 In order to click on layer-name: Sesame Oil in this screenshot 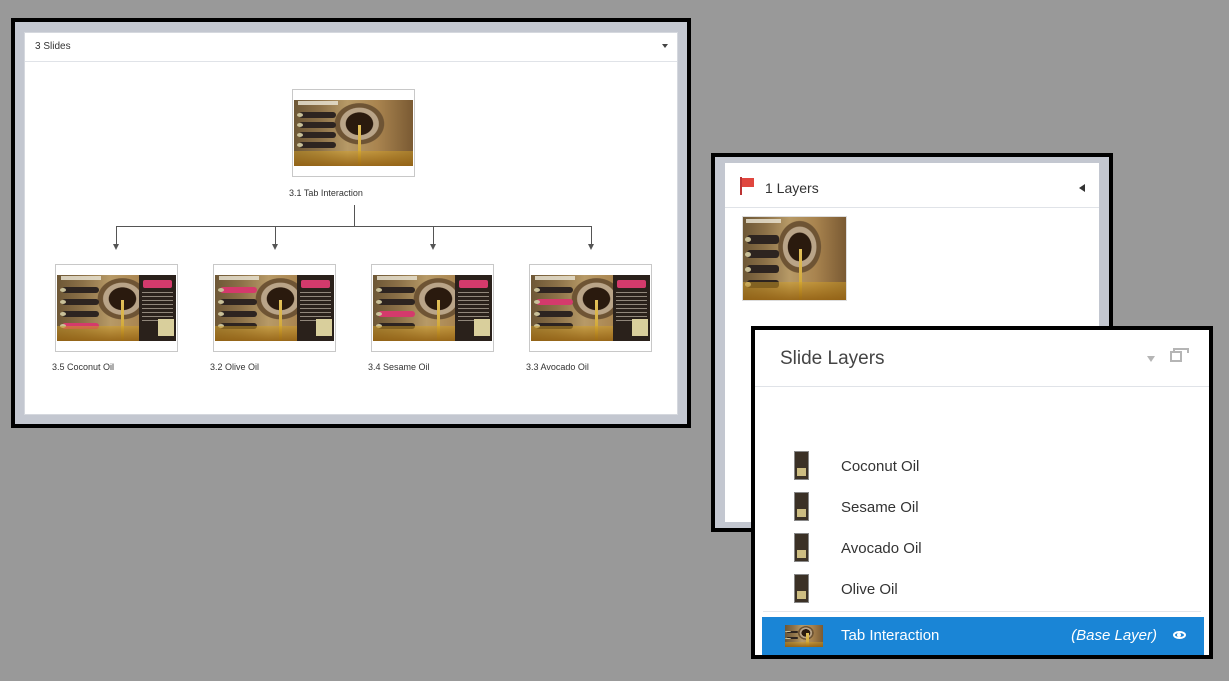, I will do `click(880, 507)`.